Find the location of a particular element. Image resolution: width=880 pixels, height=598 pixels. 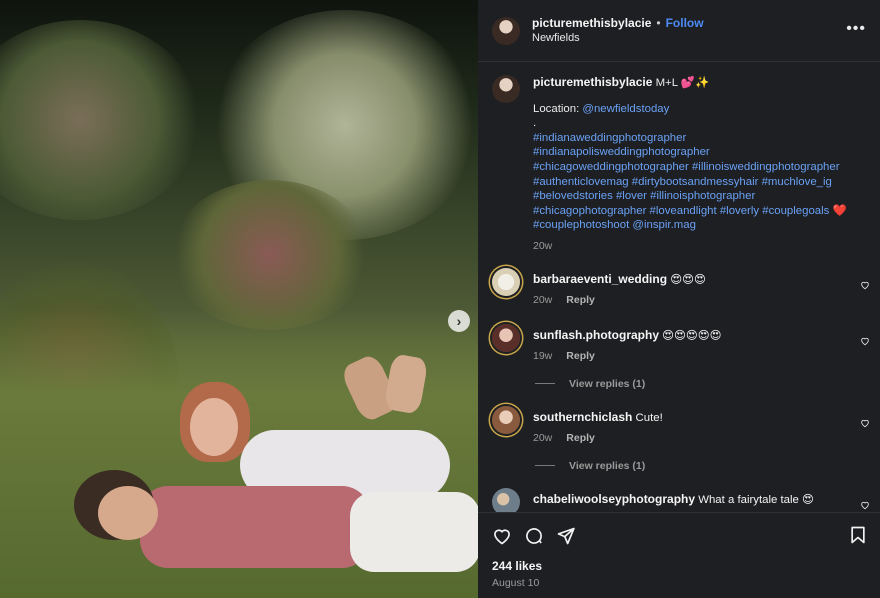

author-avatar is located at coordinates (506, 30).